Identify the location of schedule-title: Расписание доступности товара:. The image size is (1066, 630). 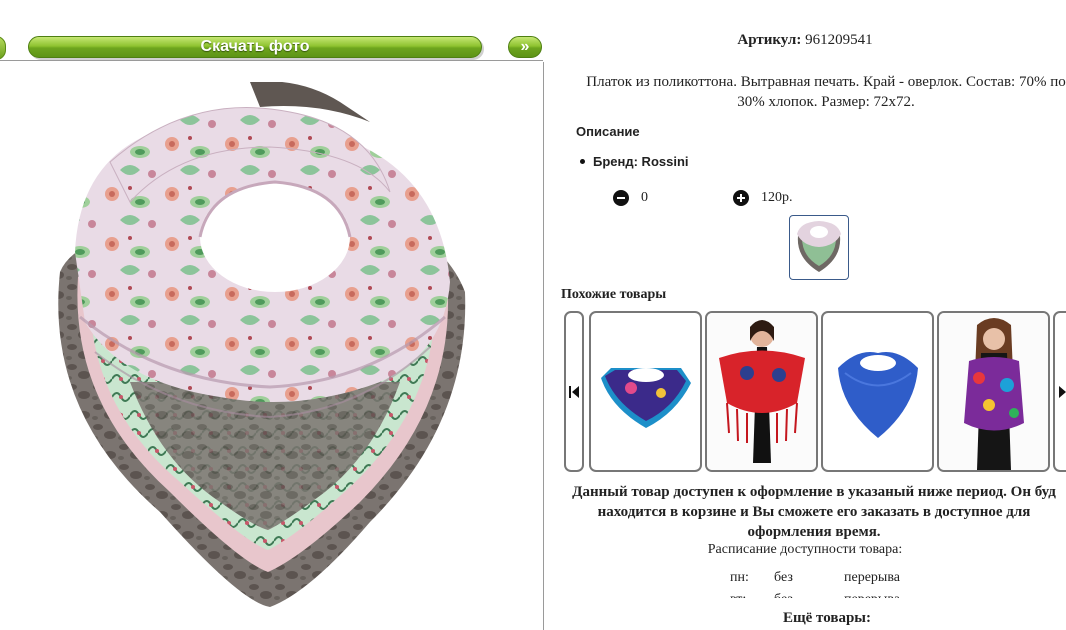
(805, 549).